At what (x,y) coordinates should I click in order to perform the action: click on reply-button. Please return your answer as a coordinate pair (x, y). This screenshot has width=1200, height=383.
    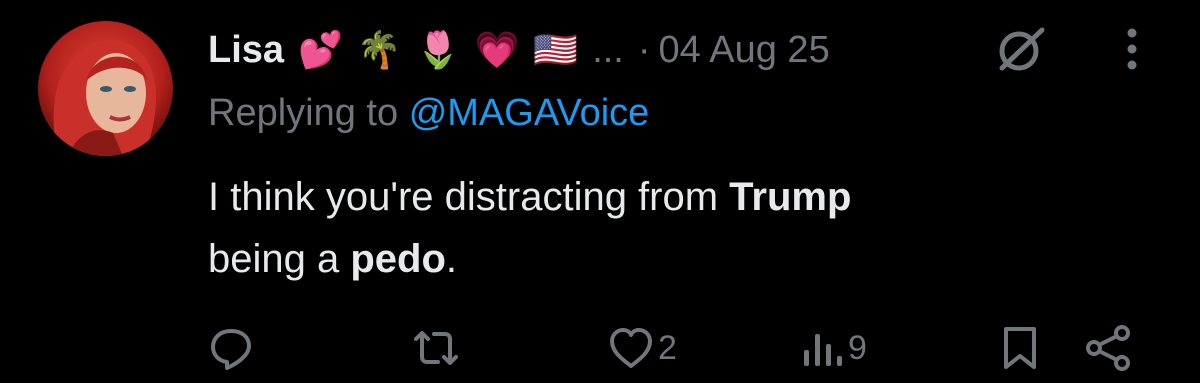
    Looking at the image, I should click on (231, 348).